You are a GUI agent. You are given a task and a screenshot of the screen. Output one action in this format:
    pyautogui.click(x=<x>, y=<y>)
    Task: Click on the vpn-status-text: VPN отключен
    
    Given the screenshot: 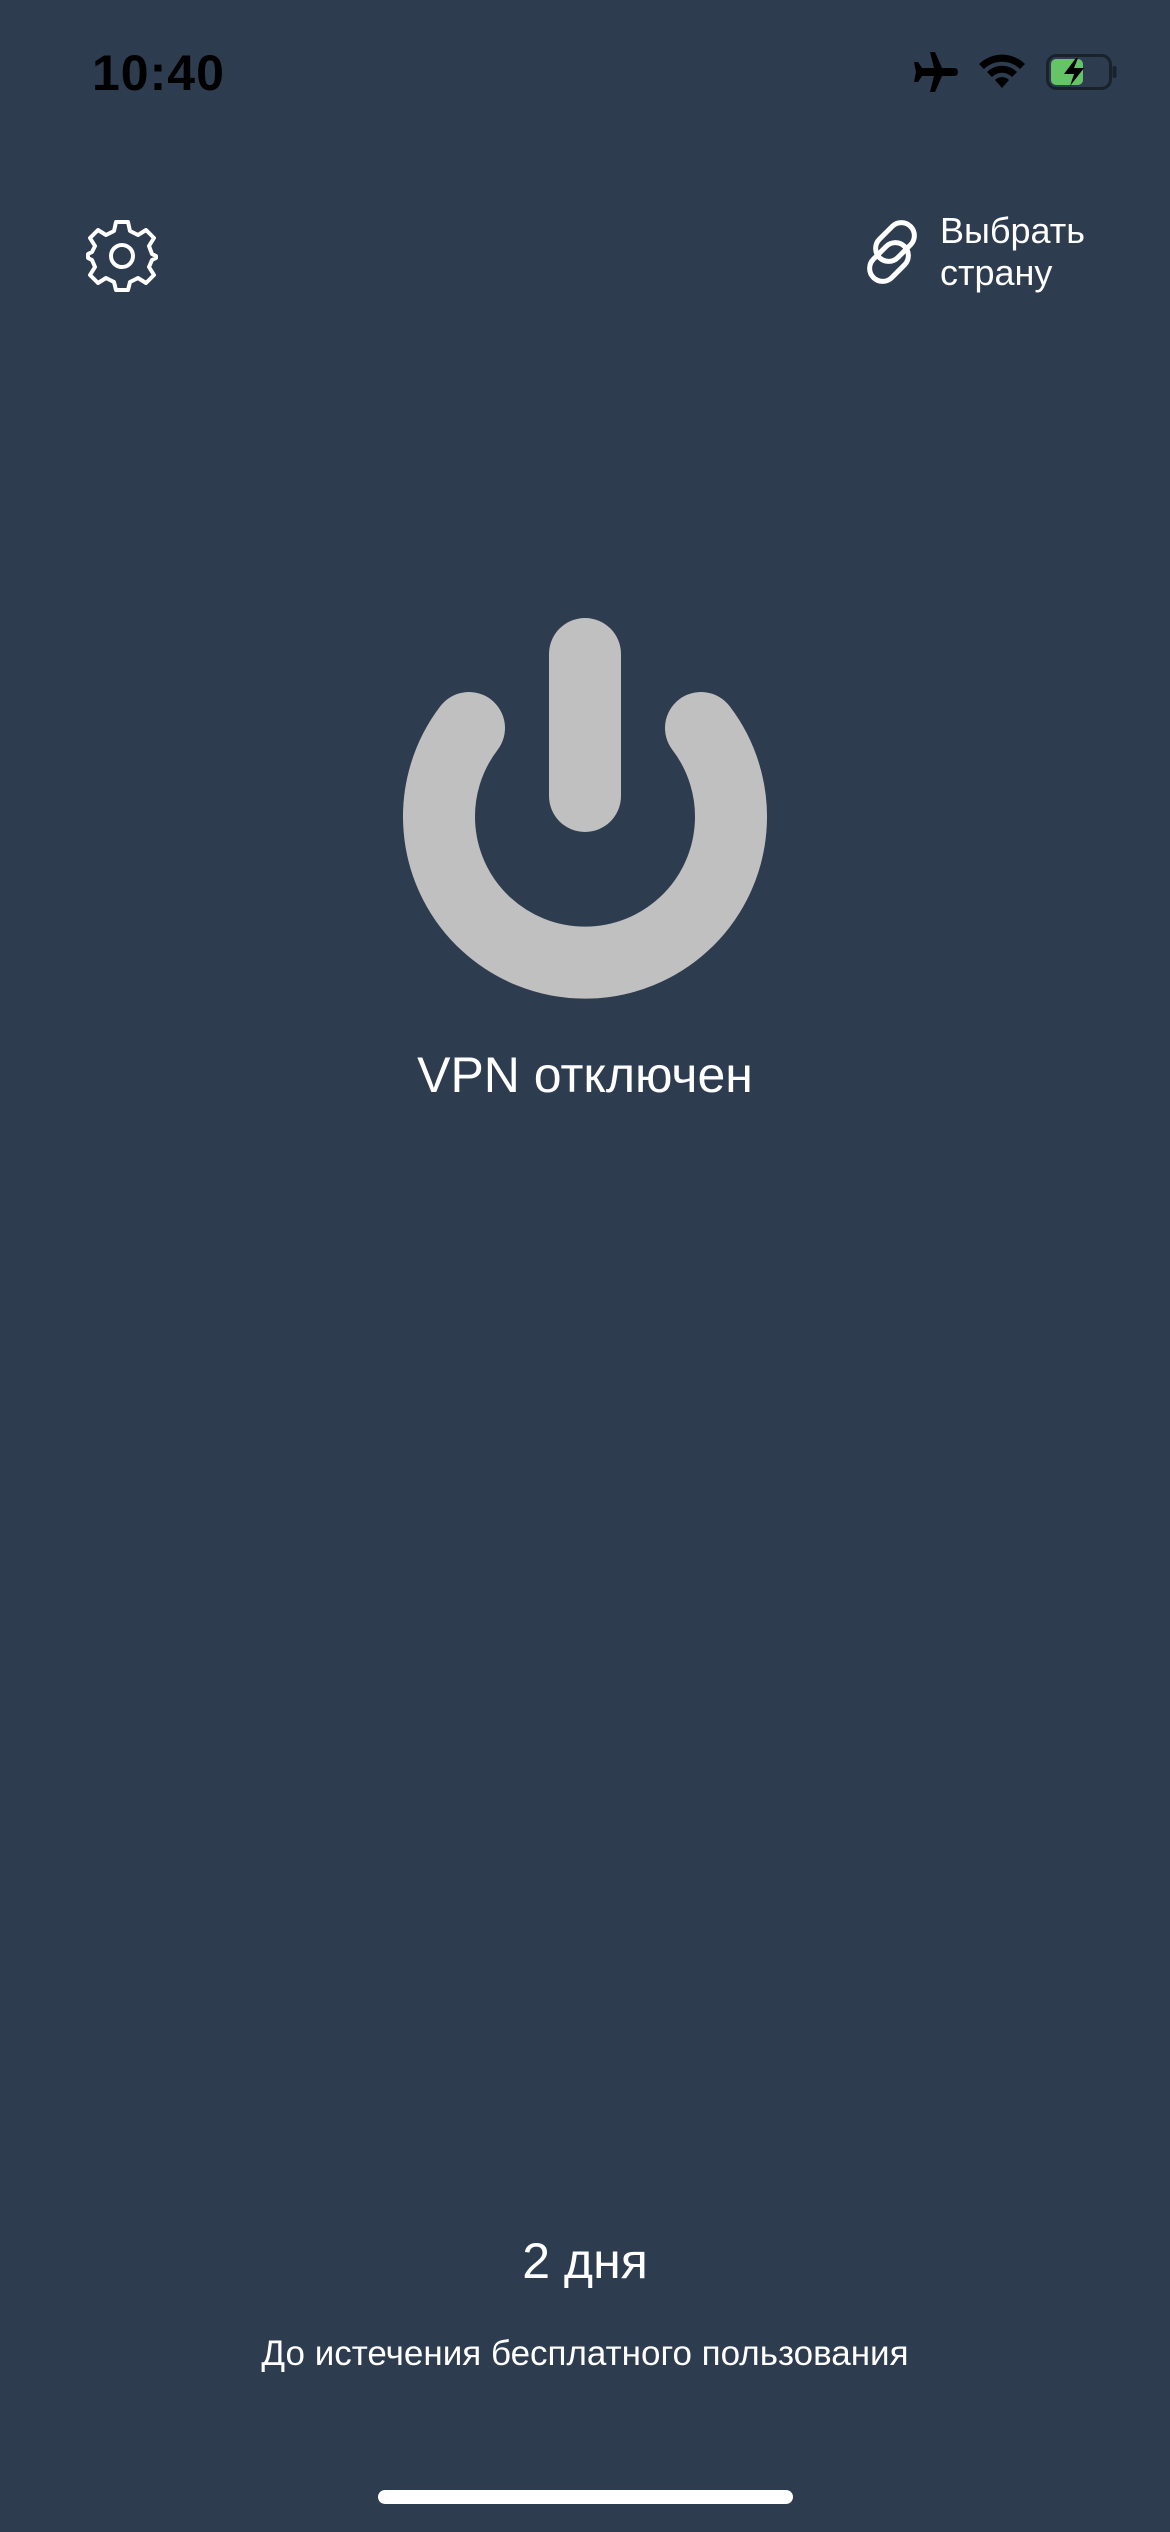 What is the action you would take?
    pyautogui.click(x=585, y=1075)
    